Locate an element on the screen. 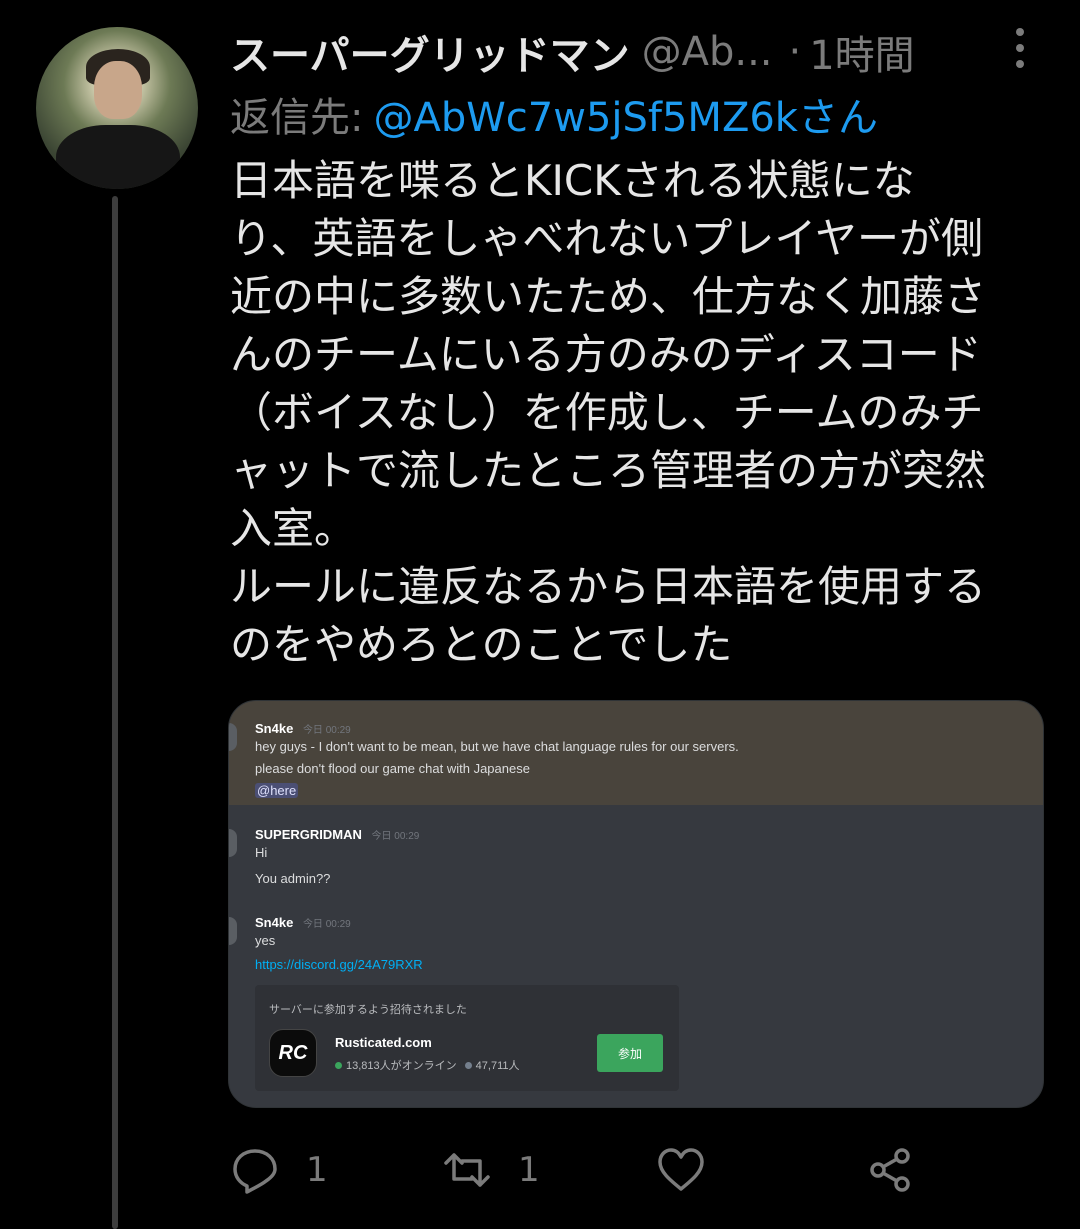 This screenshot has width=1080, height=1229. reply-icon is located at coordinates (255, 1171).